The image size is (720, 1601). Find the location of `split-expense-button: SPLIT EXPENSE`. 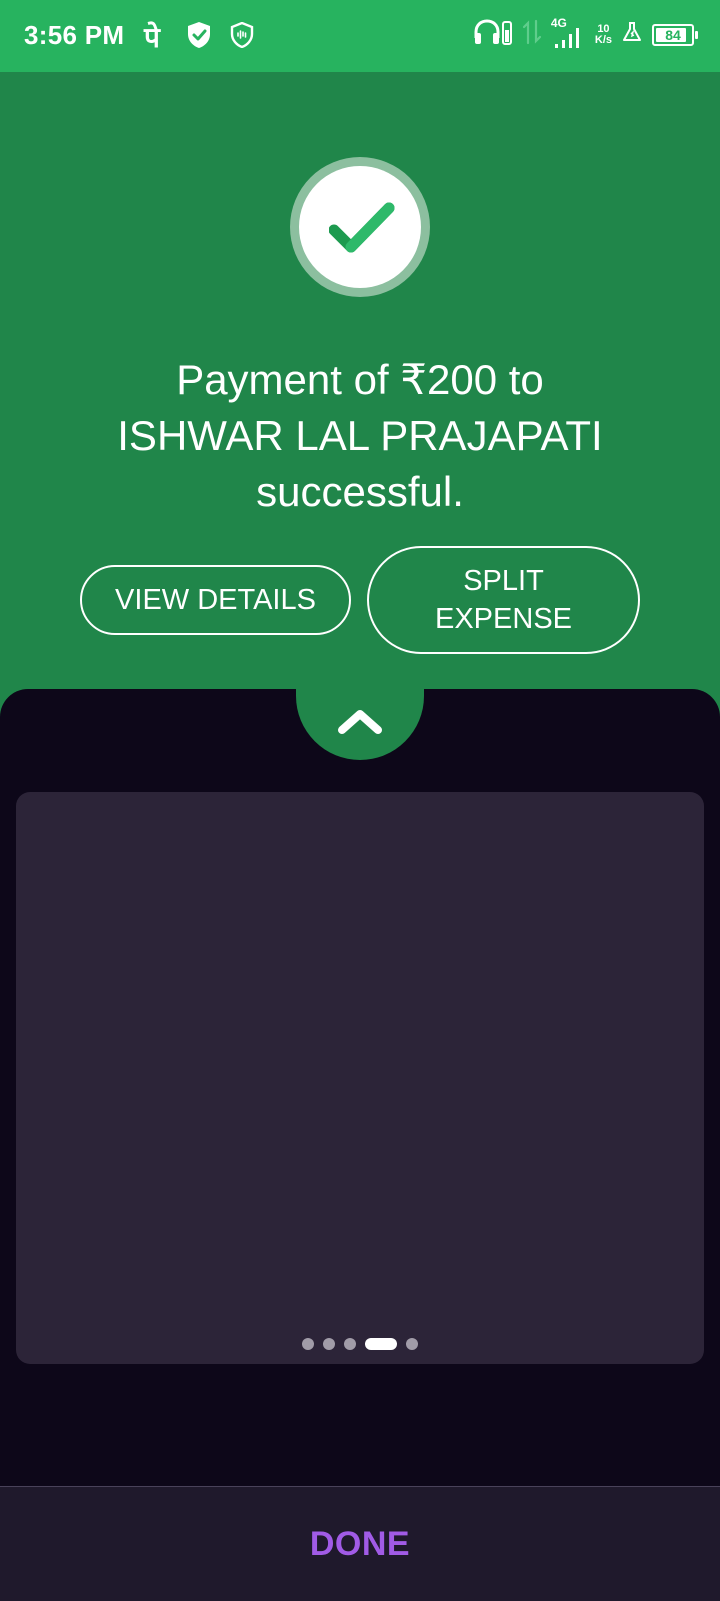

split-expense-button: SPLIT EXPENSE is located at coordinates (503, 600).